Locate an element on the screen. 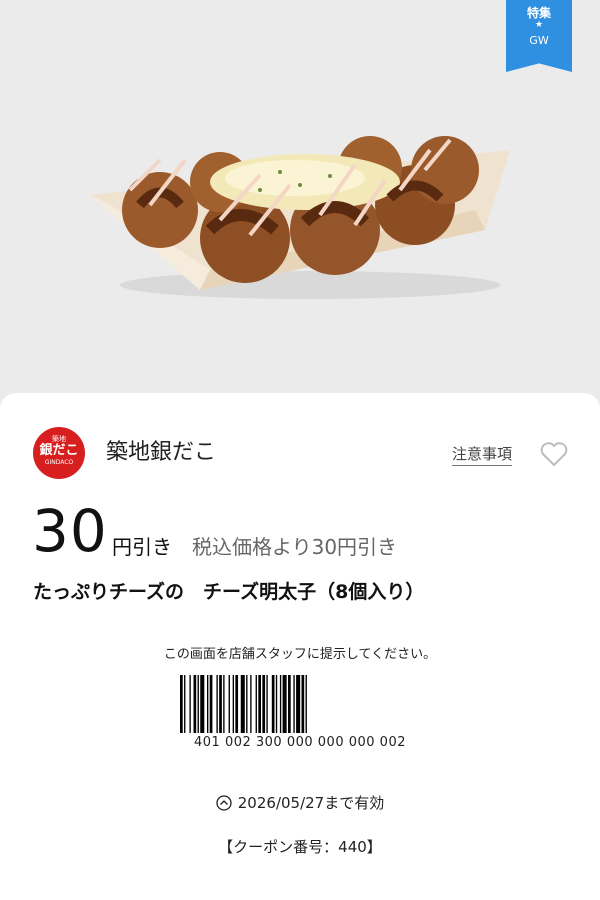 This screenshot has width=600, height=900. ribbon-star-icon: ★ is located at coordinates (539, 25).